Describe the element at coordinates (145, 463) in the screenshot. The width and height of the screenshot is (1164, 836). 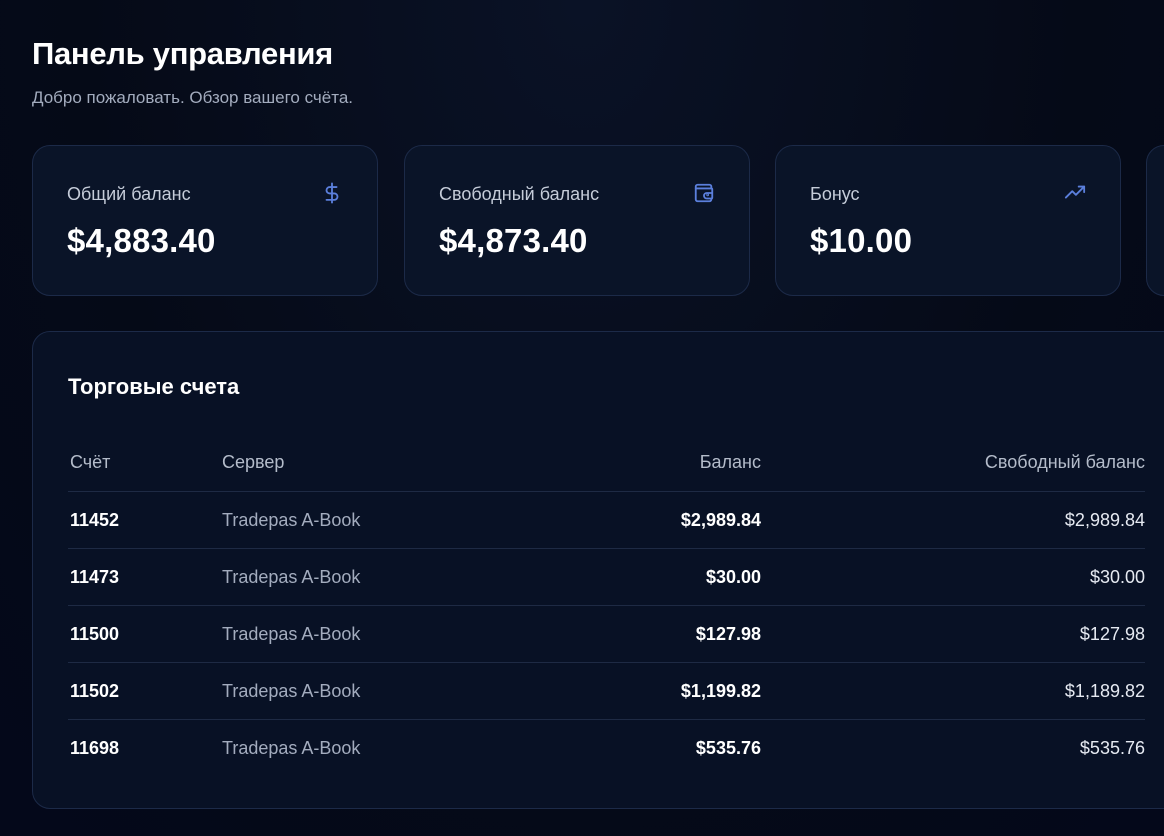
I see `column-header-account: Счёт` at that location.